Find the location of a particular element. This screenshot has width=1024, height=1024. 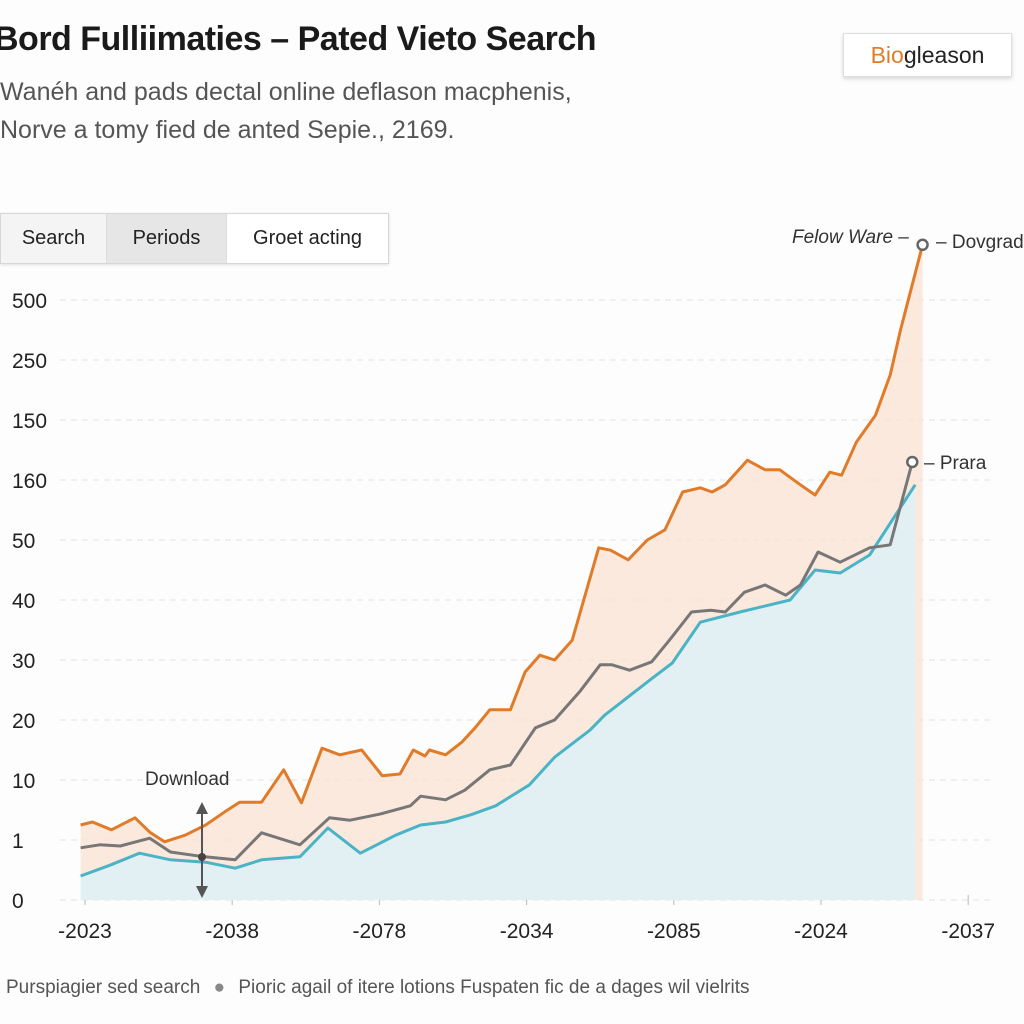

y-tick-label: 50 is located at coordinates (23, 541).